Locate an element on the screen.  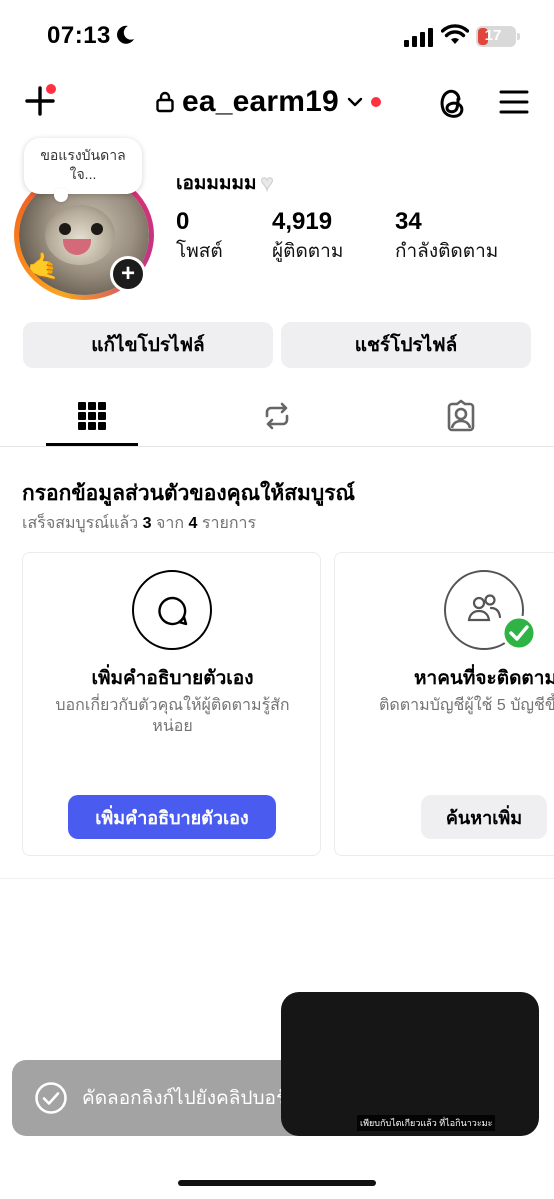
check-circle-icon is located at coordinates (51, 1098).